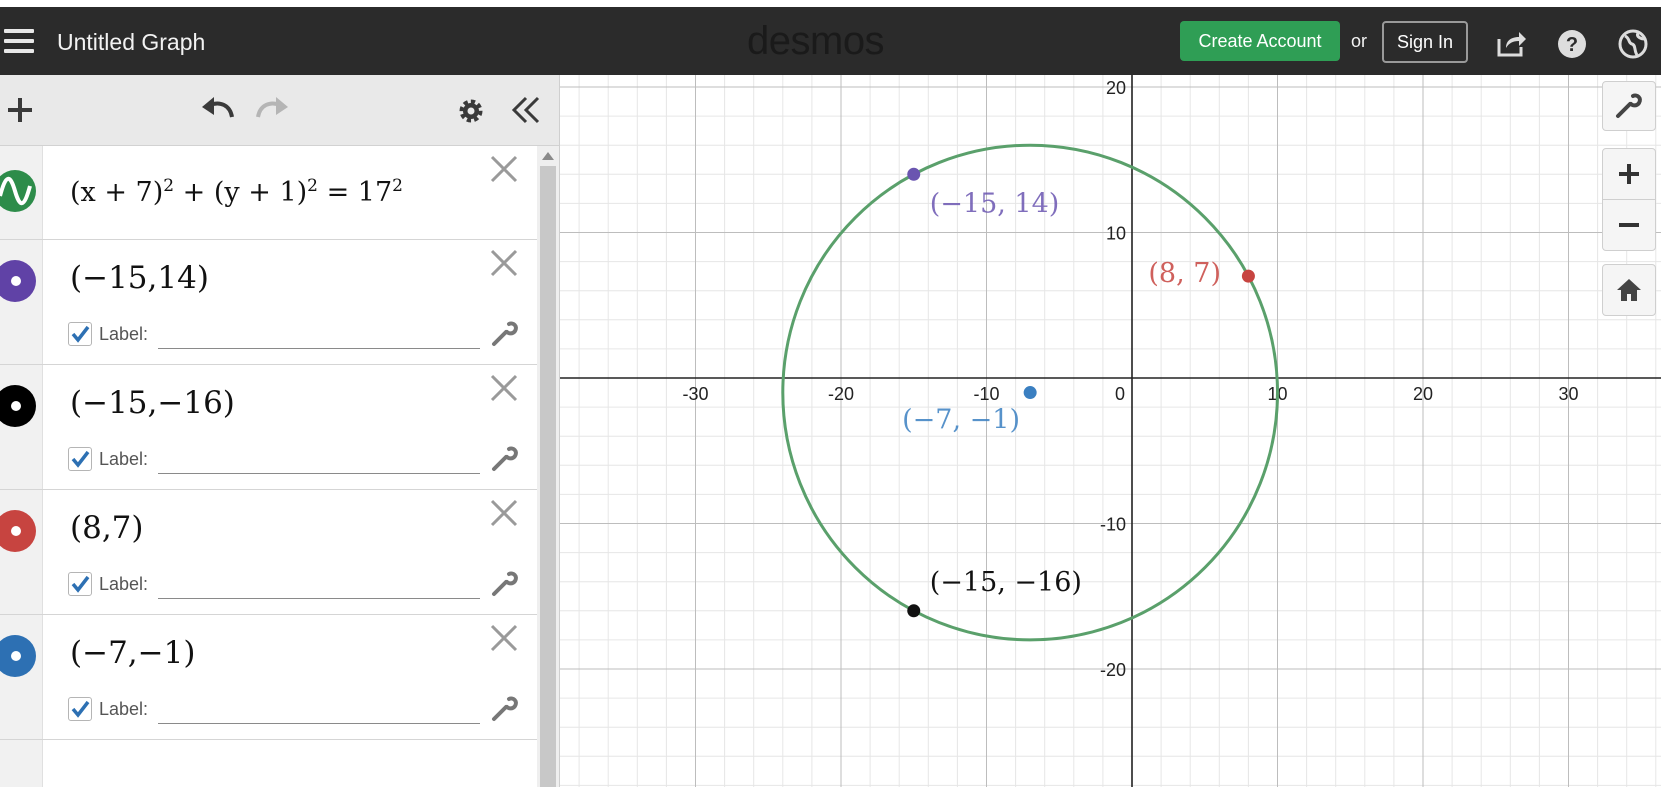 The image size is (1661, 787). What do you see at coordinates (1184, 273) in the screenshot?
I see `point-label: (8, 7)` at bounding box center [1184, 273].